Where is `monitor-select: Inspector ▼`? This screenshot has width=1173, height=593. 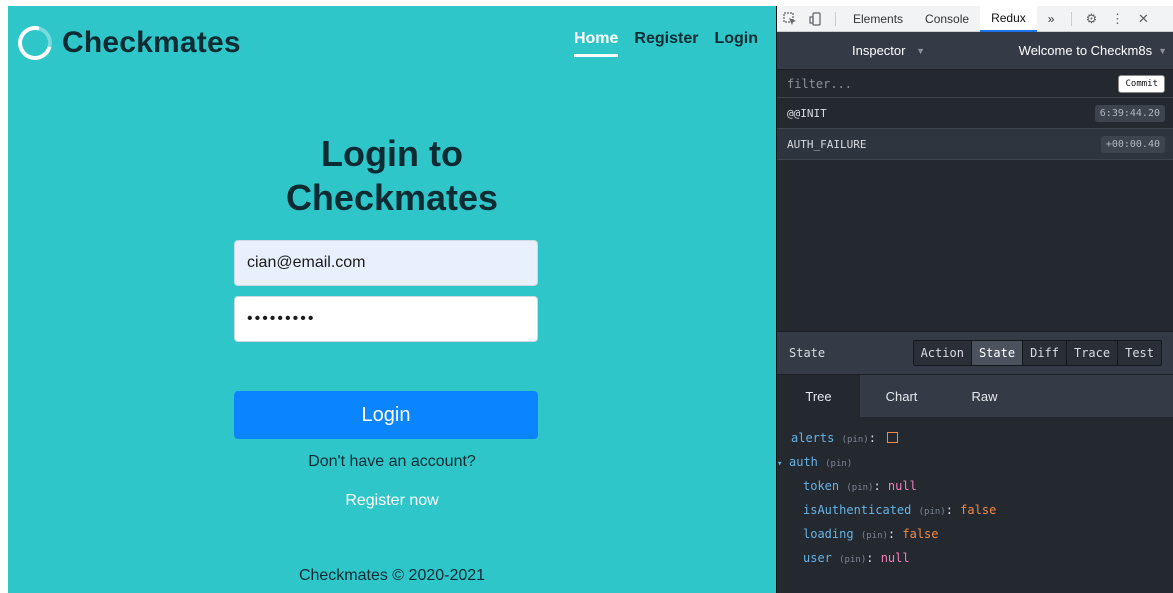
monitor-select: Inspector ▼ is located at coordinates (857, 50).